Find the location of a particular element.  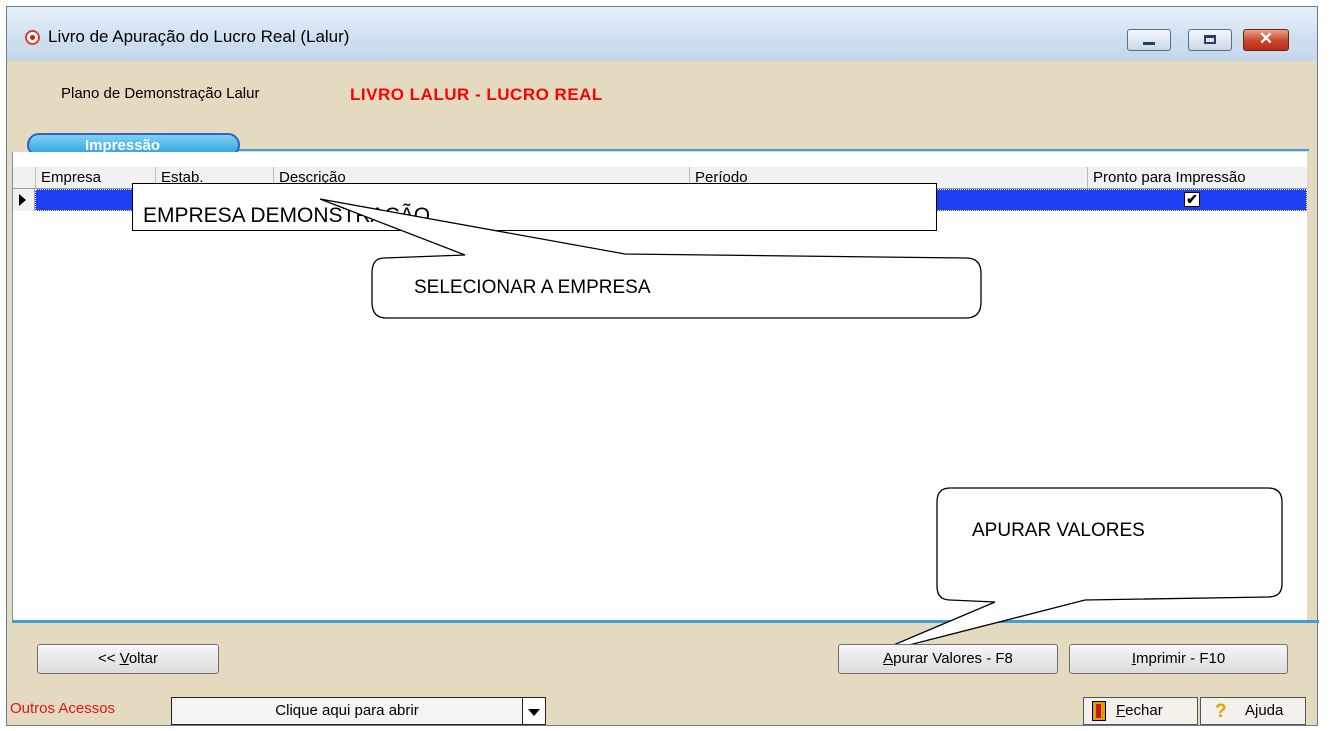

outros-acessos-combo: Clique aqui para abrir is located at coordinates (347, 711).